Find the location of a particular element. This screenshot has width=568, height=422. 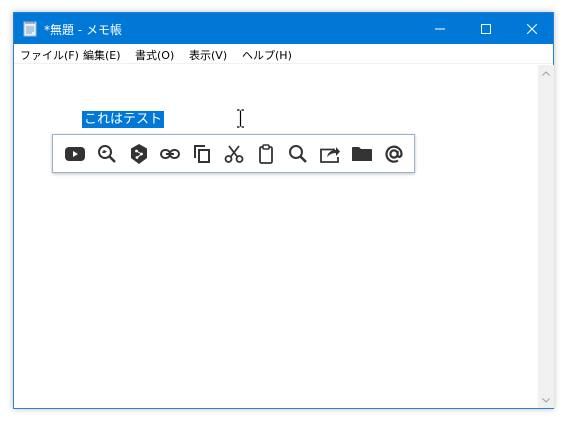

cut-icon is located at coordinates (234, 154).